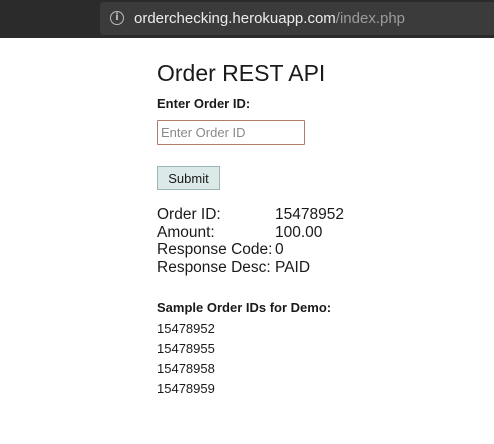 The image size is (494, 444). I want to click on result-key: Response Code:, so click(215, 249).